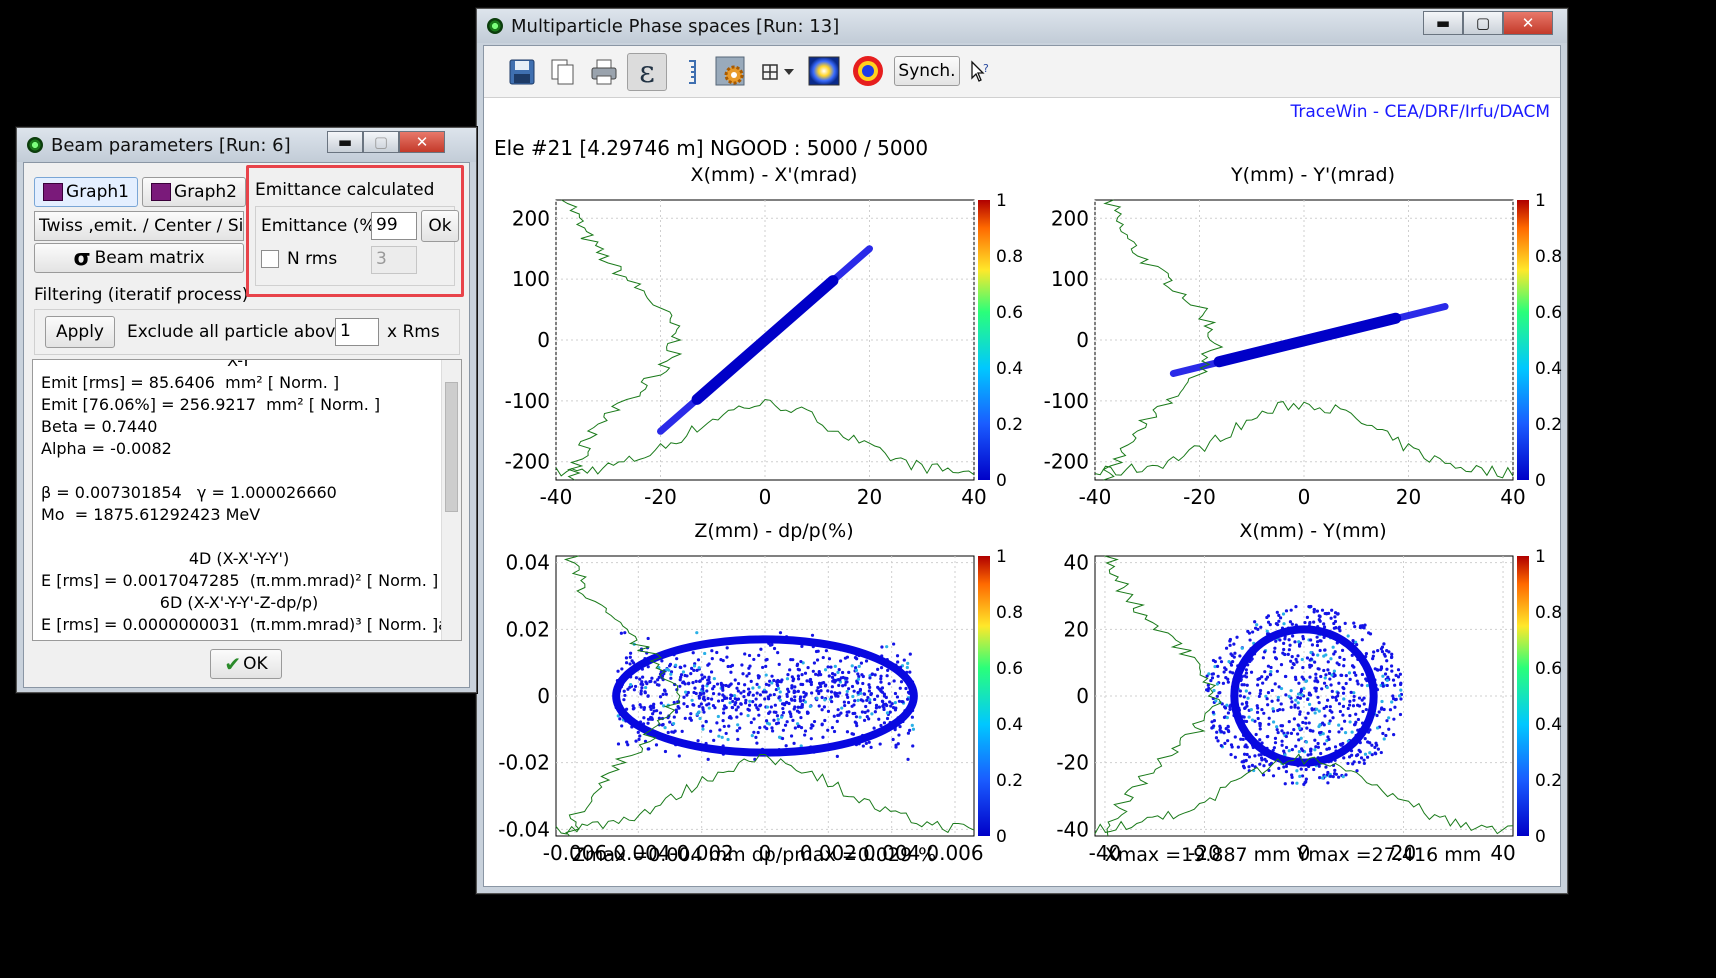  What do you see at coordinates (522, 72) in the screenshot?
I see `save-icon` at bounding box center [522, 72].